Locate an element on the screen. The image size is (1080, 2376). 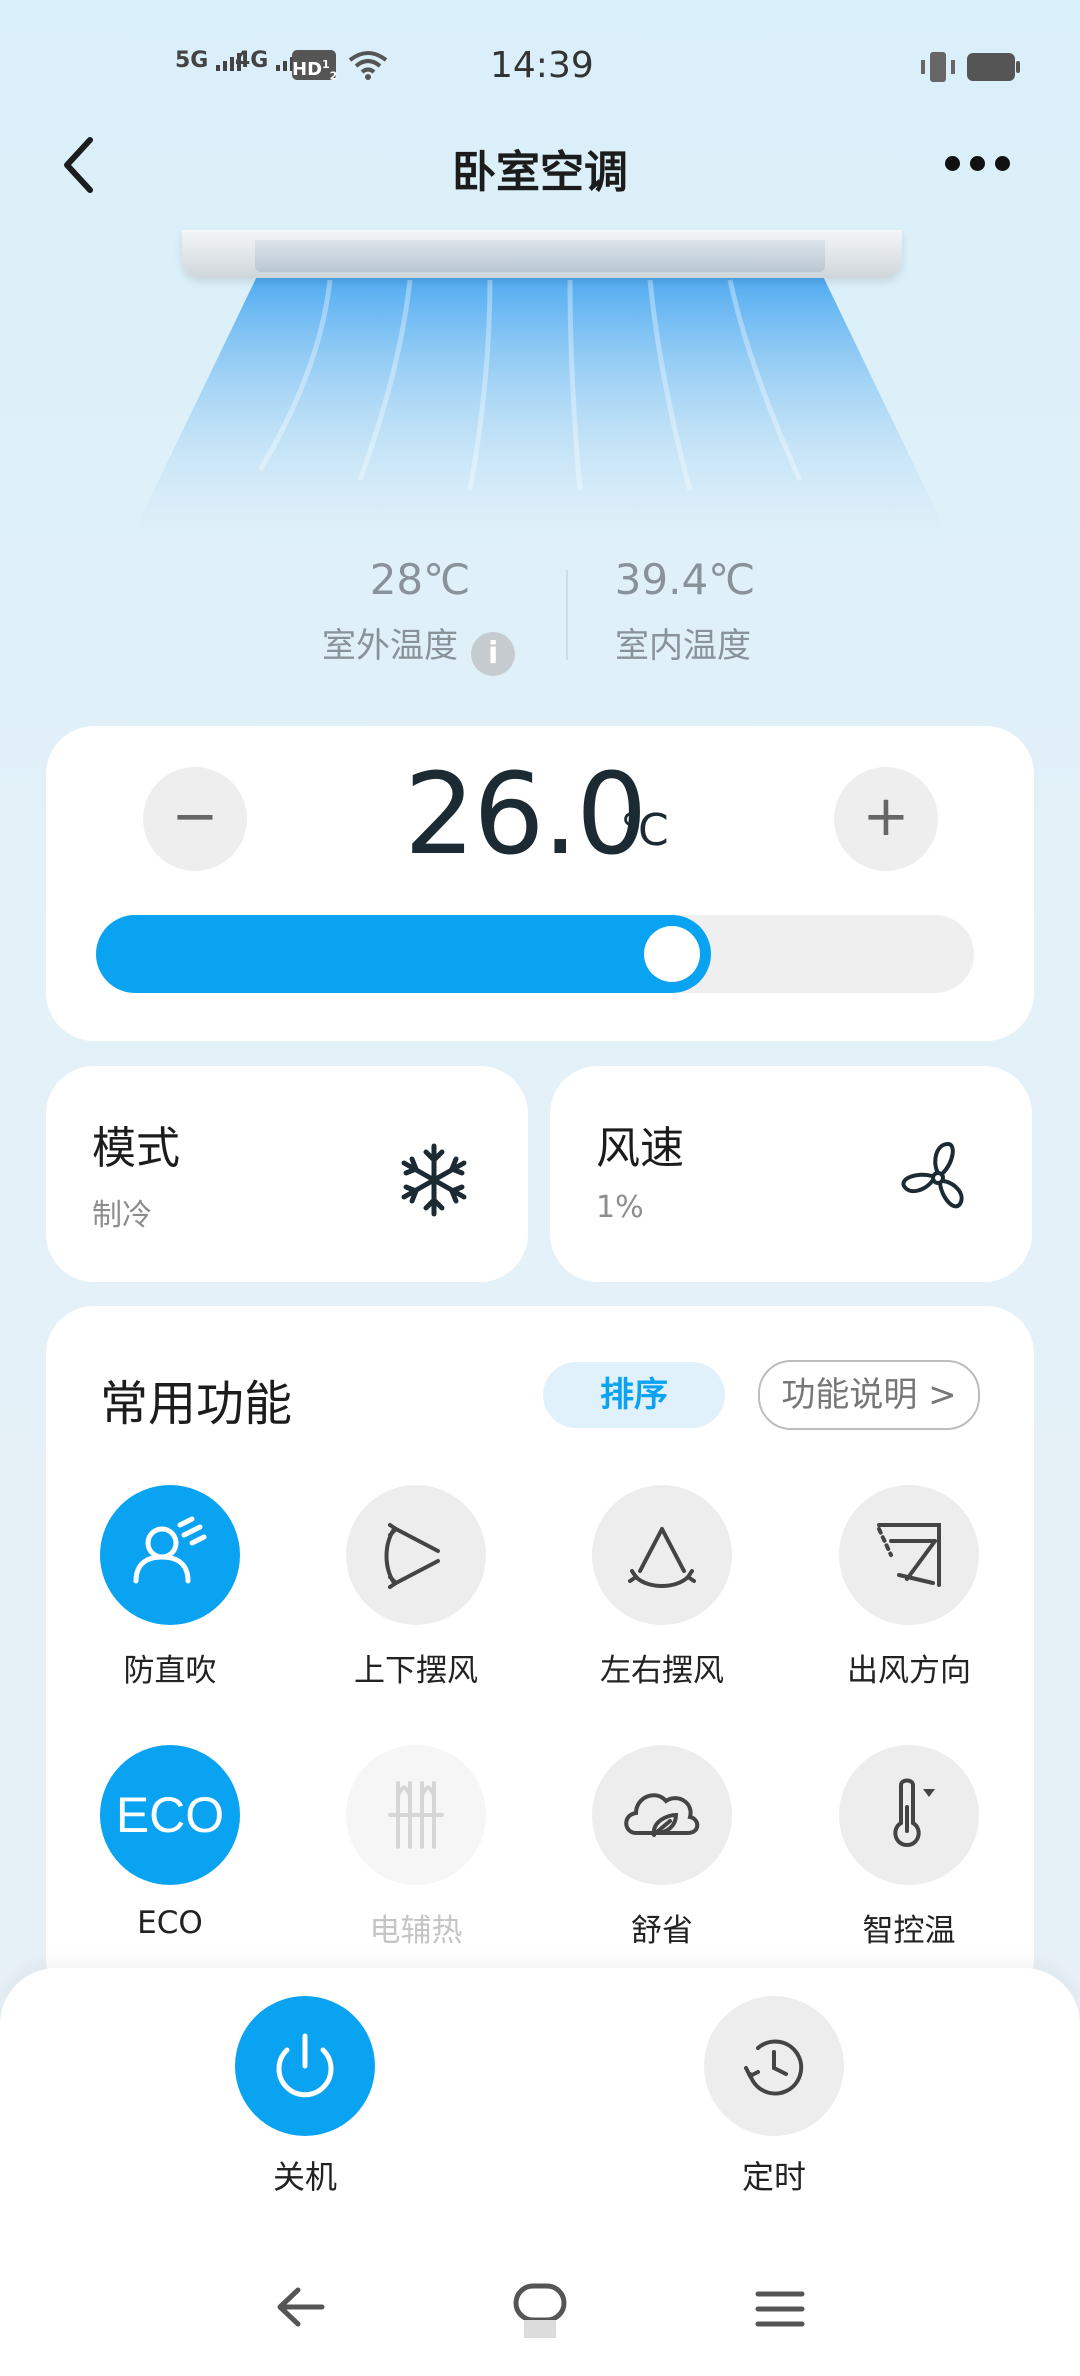
anti-direct-wind-button is located at coordinates (170, 1555).